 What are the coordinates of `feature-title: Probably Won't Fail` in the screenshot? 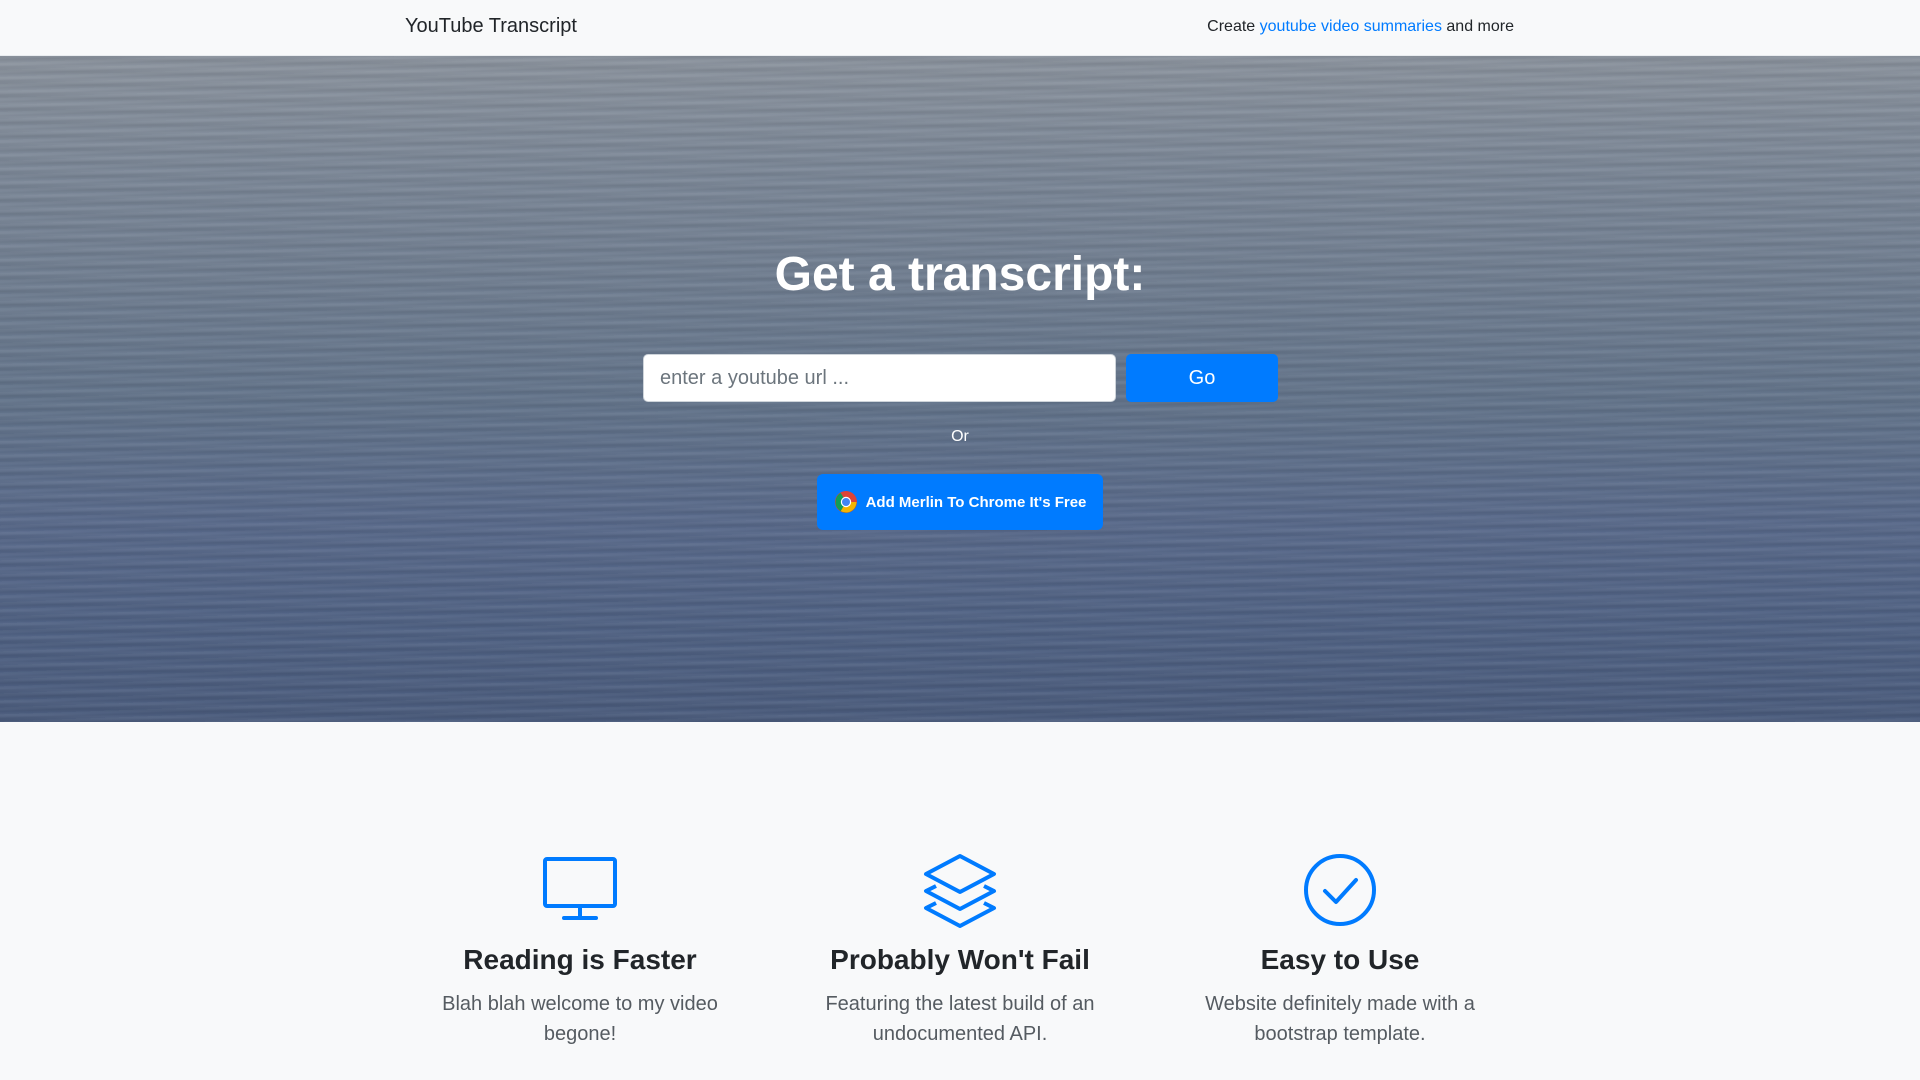 It's located at (960, 959).